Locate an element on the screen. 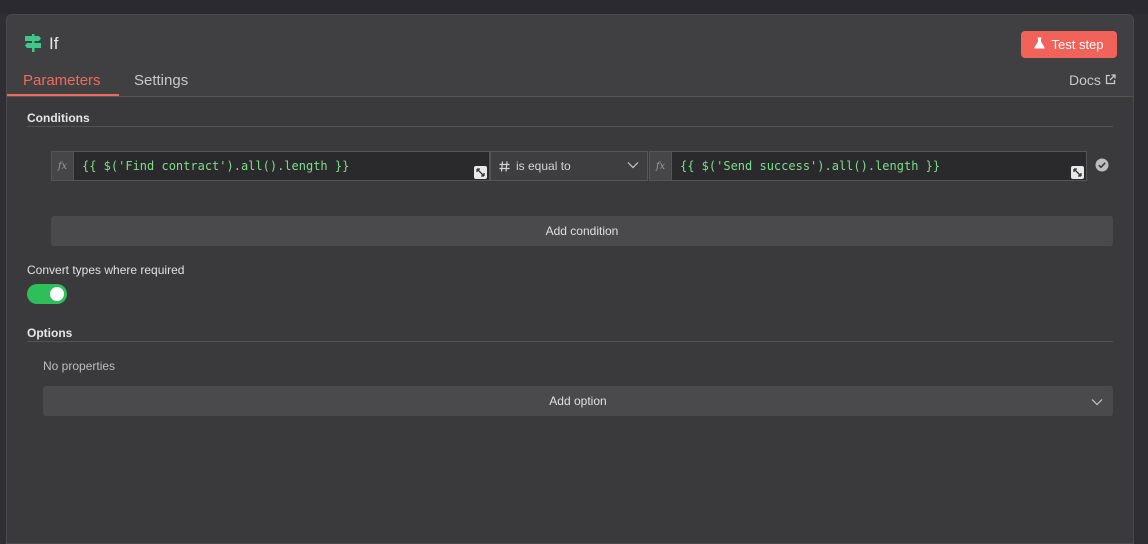  no-properties-text: No properties is located at coordinates (79, 366).